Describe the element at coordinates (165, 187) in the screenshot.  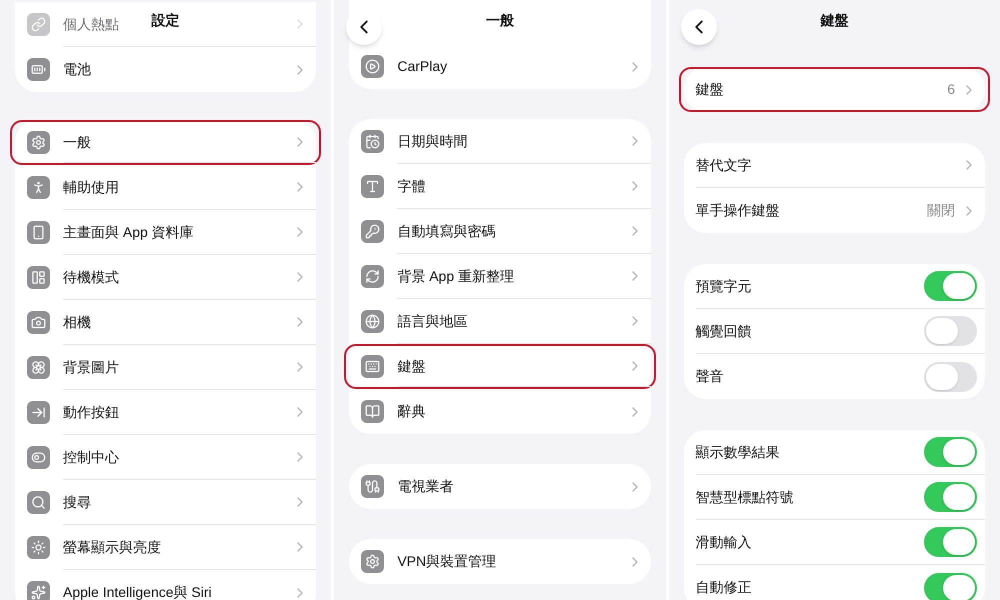
I see `settings-row: 輔助使用` at that location.